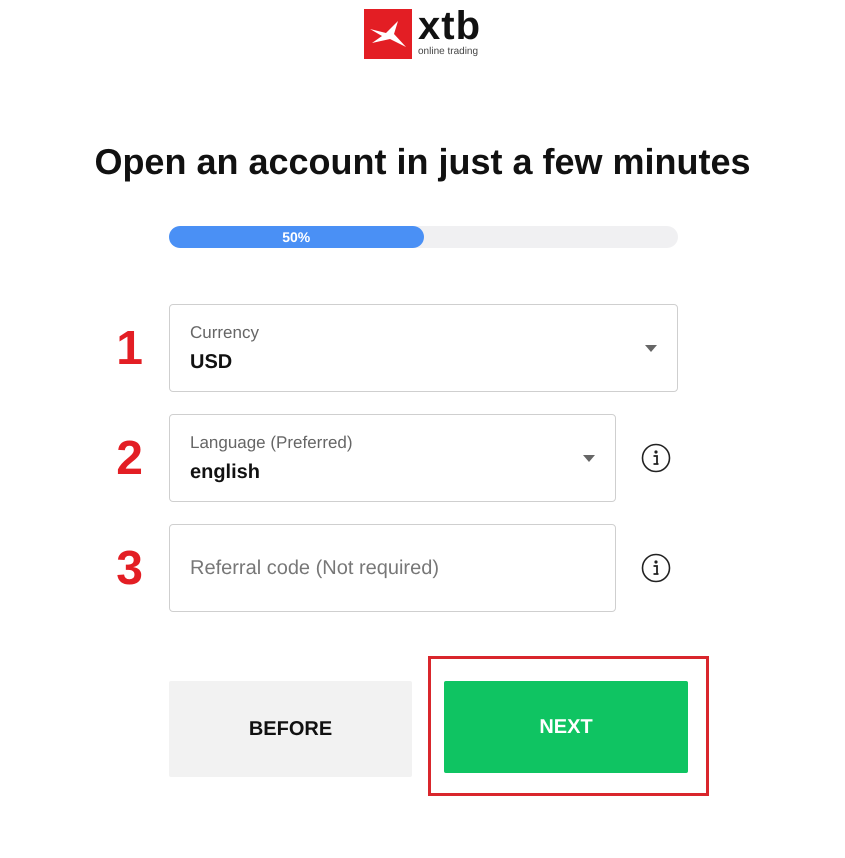 The width and height of the screenshot is (845, 858). Describe the element at coordinates (129, 568) in the screenshot. I see `step-number: 3` at that location.